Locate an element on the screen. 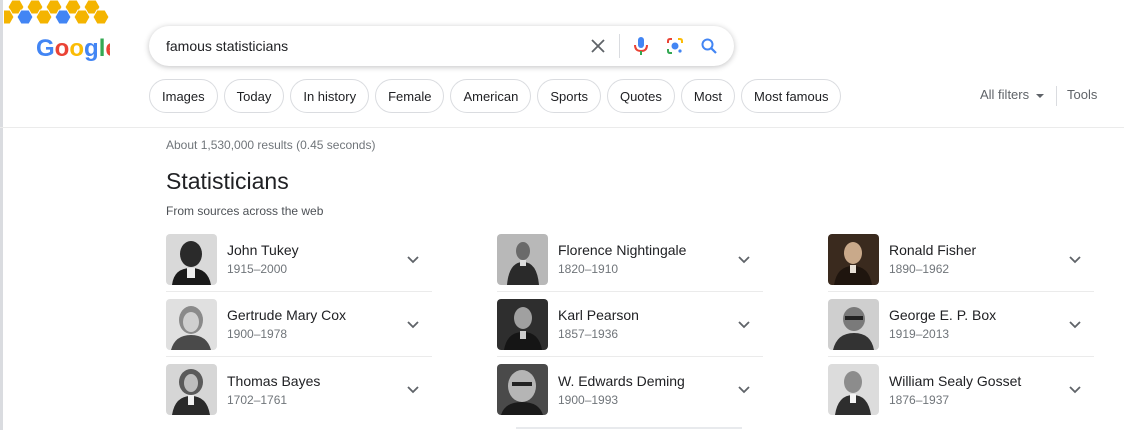  entity-john-tukey: John Tukey 1915–2000 is located at coordinates (299, 259).